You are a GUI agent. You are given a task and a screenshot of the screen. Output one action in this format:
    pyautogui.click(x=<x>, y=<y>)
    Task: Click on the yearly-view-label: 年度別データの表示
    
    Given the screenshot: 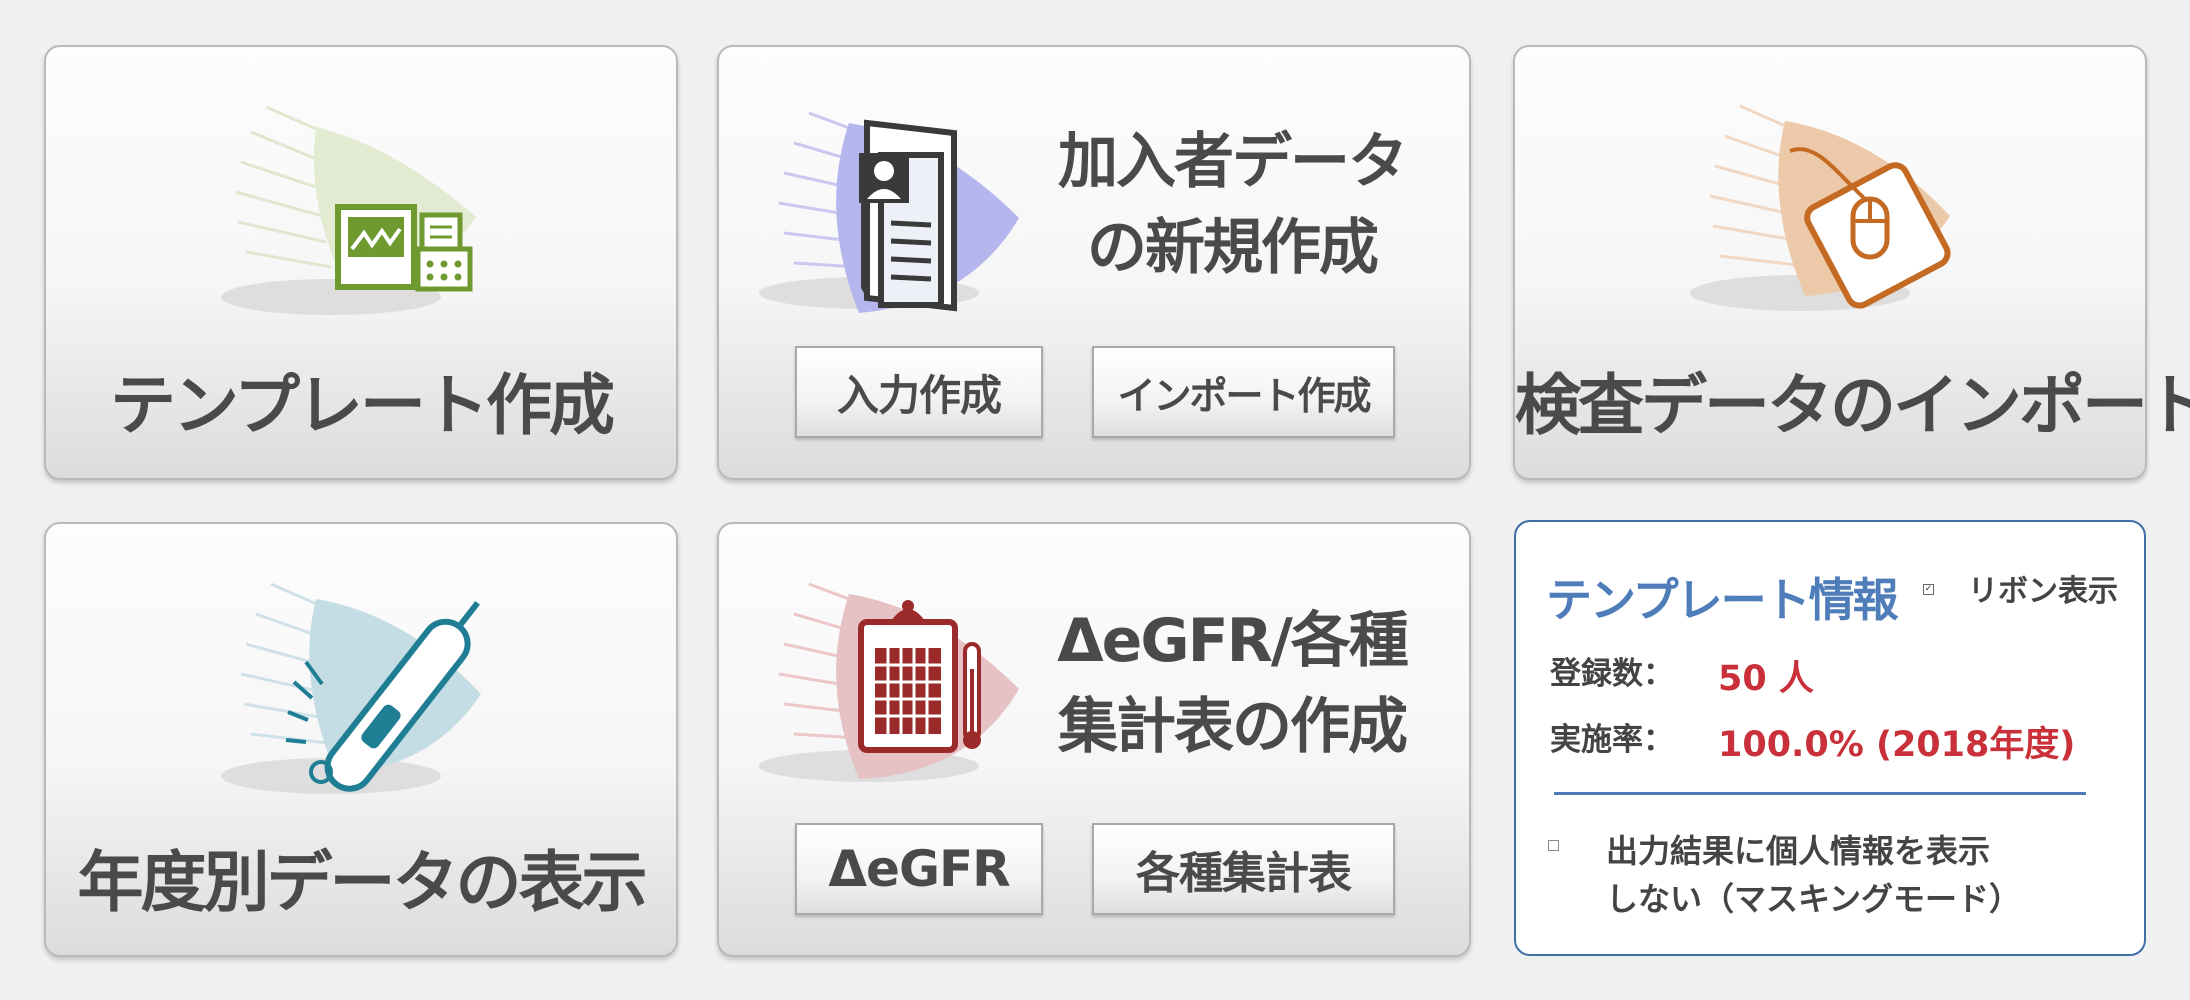 What is the action you would take?
    pyautogui.click(x=362, y=882)
    